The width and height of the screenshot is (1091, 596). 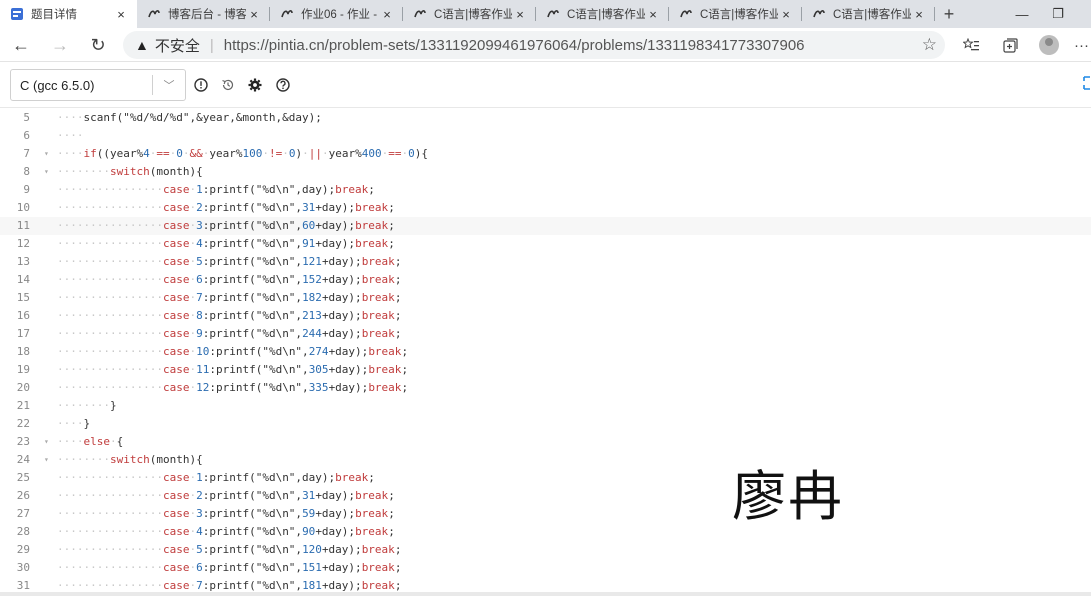 What do you see at coordinates (545, 406) in the screenshot?
I see `code-line: 21 ········}` at bounding box center [545, 406].